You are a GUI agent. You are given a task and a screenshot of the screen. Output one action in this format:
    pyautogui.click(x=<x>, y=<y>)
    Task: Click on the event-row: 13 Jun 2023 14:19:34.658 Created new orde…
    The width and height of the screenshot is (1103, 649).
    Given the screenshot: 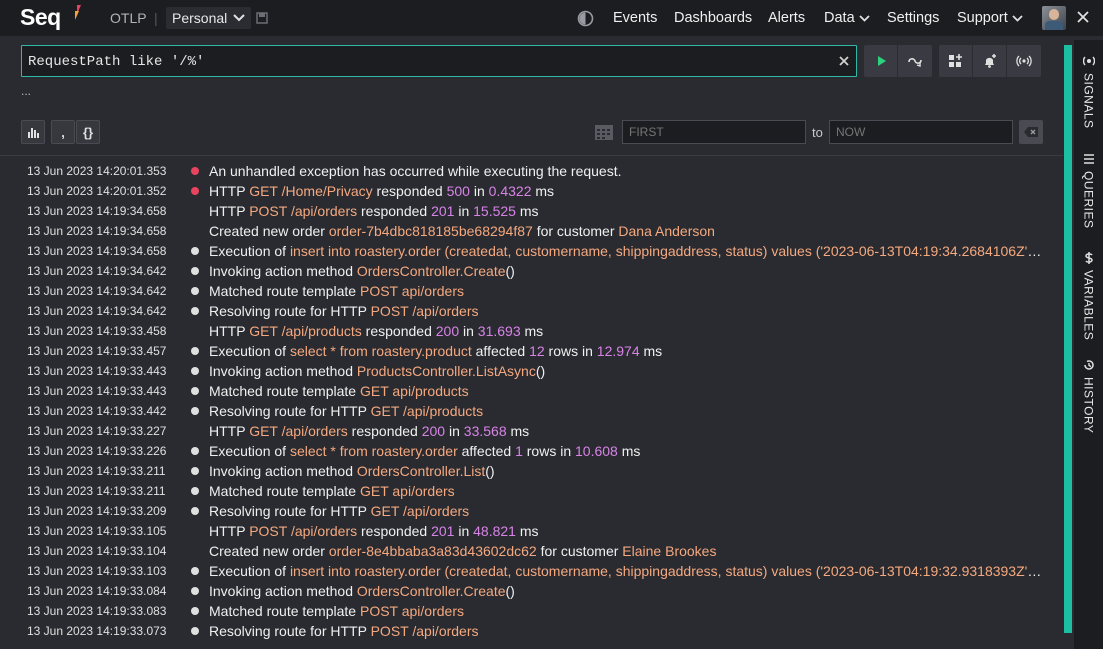 What is the action you would take?
    pyautogui.click(x=527, y=231)
    